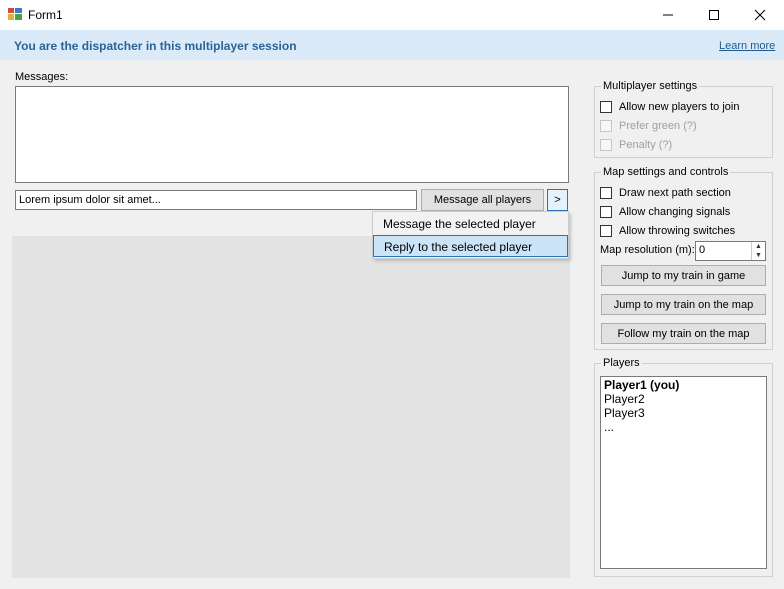 This screenshot has height=589, width=784. Describe the element at coordinates (679, 107) in the screenshot. I see `allow-new-players-label: Allow new players to join` at that location.